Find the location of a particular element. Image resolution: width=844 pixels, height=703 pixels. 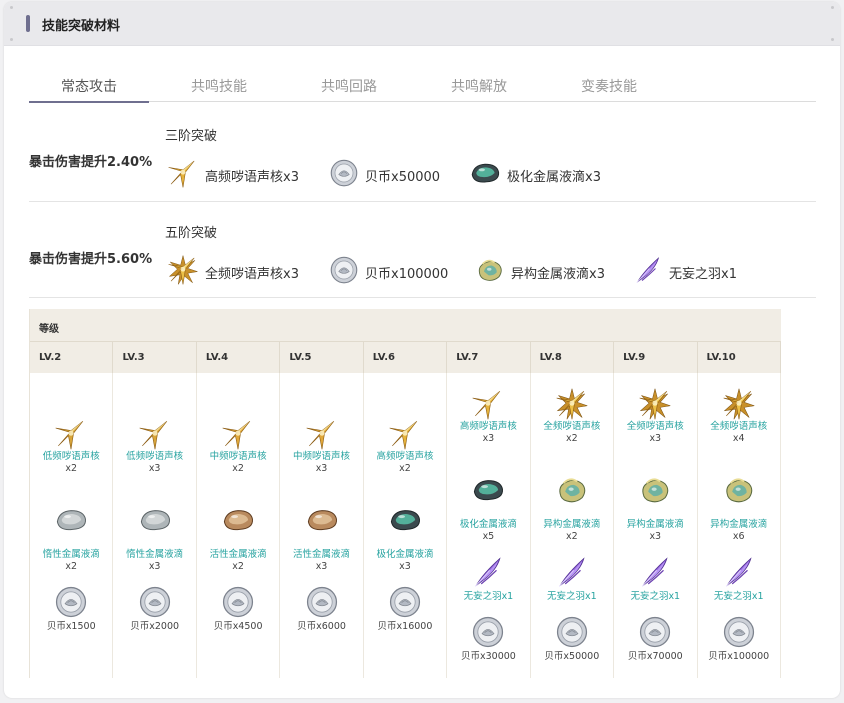

material-item: 低频哕语声核 x3 is located at coordinates (154, 446).